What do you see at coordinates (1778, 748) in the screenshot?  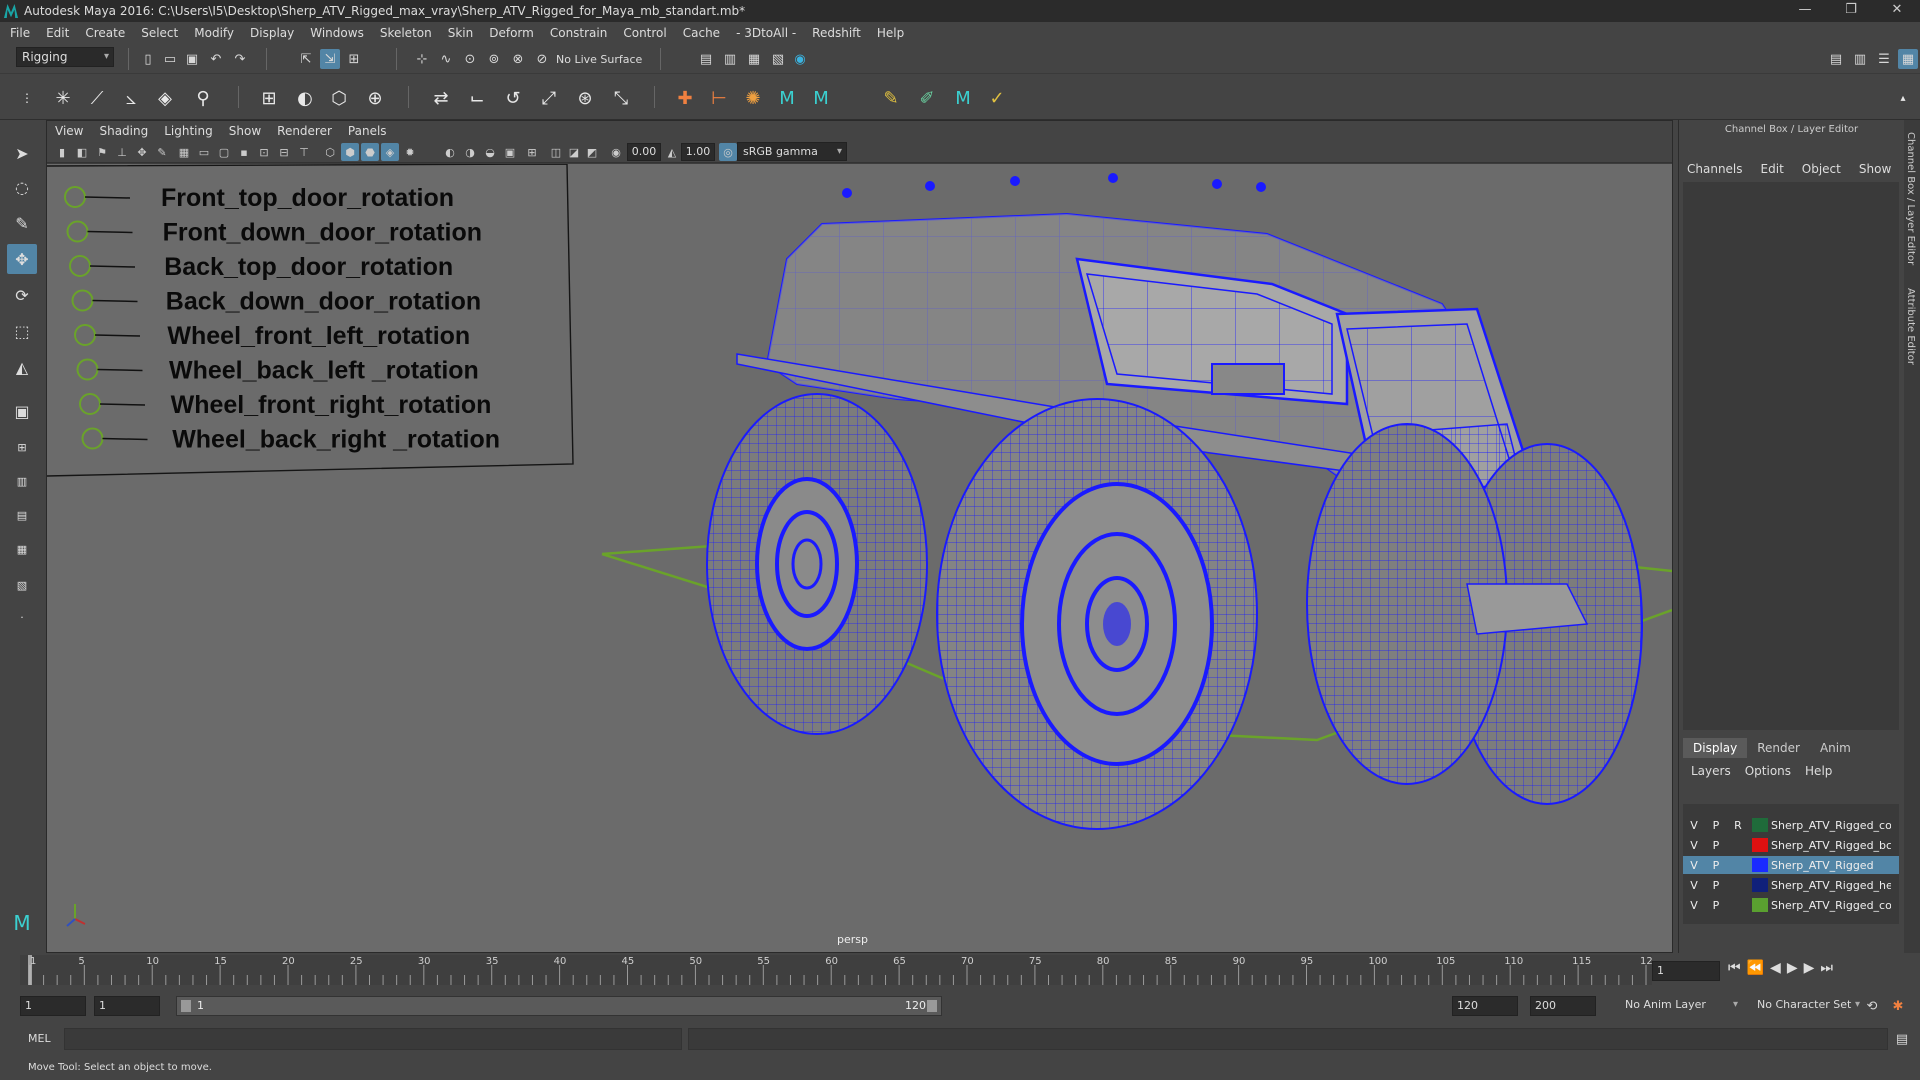 I see `tab-render: Render` at bounding box center [1778, 748].